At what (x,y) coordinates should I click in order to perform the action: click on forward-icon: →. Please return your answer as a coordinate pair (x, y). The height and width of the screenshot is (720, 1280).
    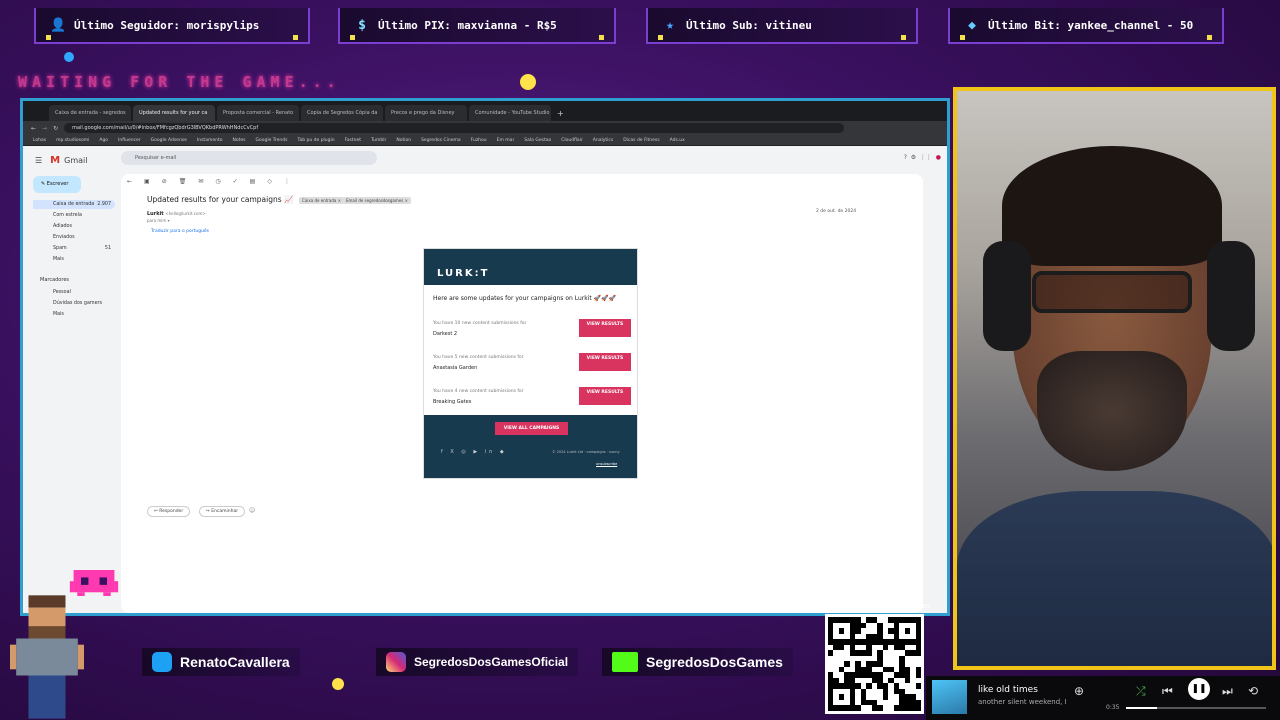
    Looking at the image, I should click on (44, 128).